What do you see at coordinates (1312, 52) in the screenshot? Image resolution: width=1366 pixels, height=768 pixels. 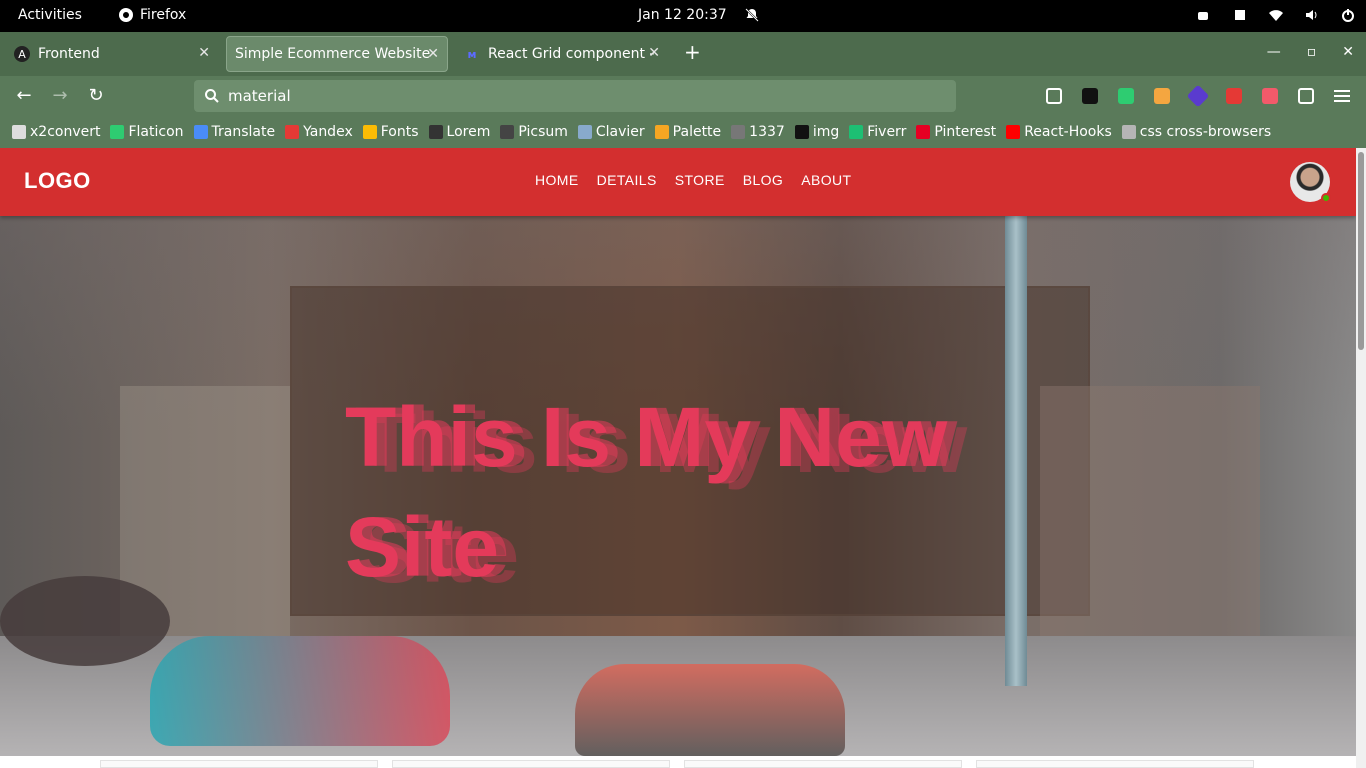 I see `maximize-icon: ▫` at bounding box center [1312, 52].